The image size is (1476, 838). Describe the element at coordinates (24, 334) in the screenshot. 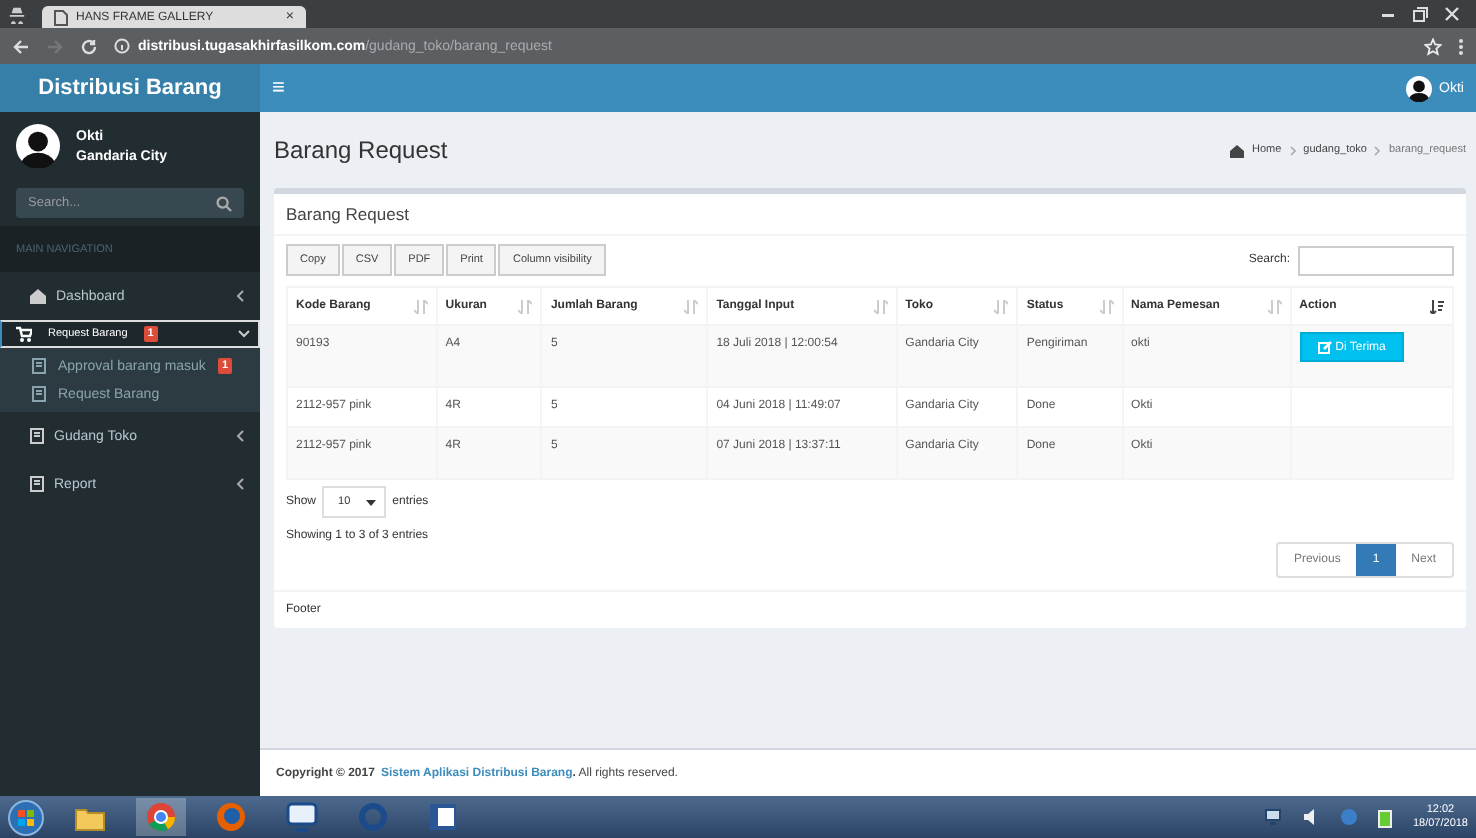

I see `cart-icon` at that location.